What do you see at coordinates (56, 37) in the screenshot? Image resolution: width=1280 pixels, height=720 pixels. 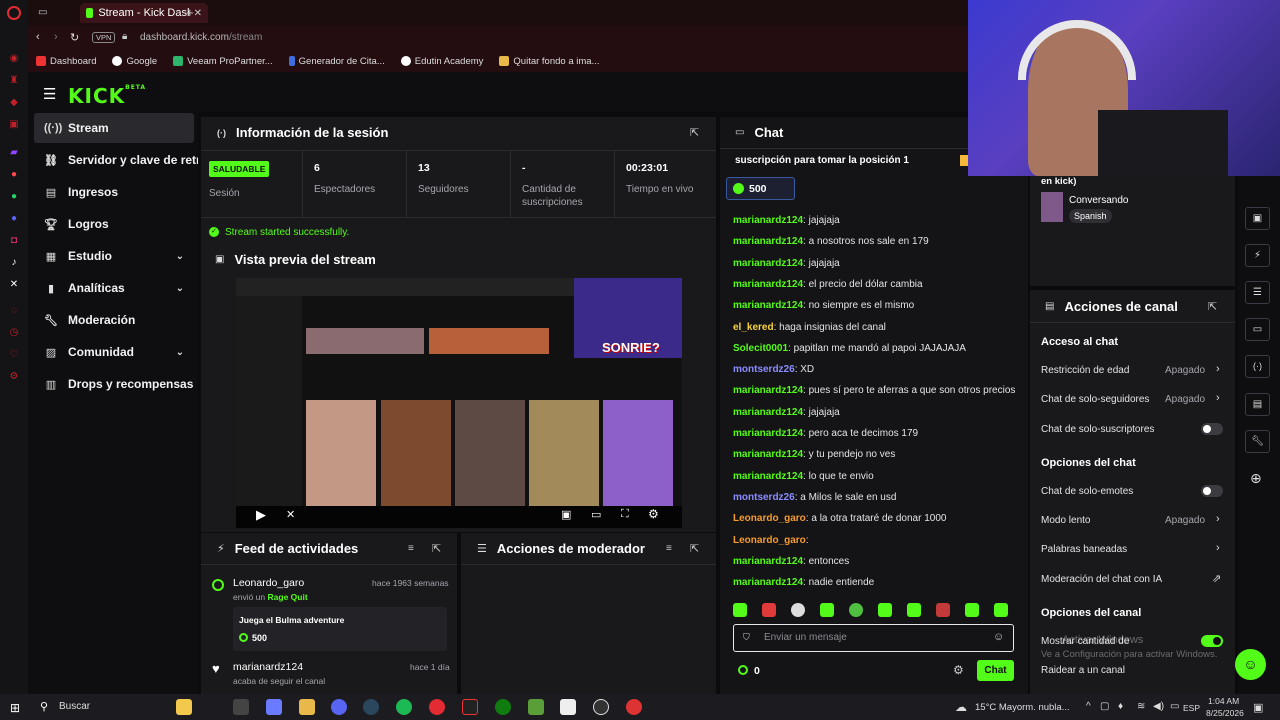 I see `forward-icon: ›` at bounding box center [56, 37].